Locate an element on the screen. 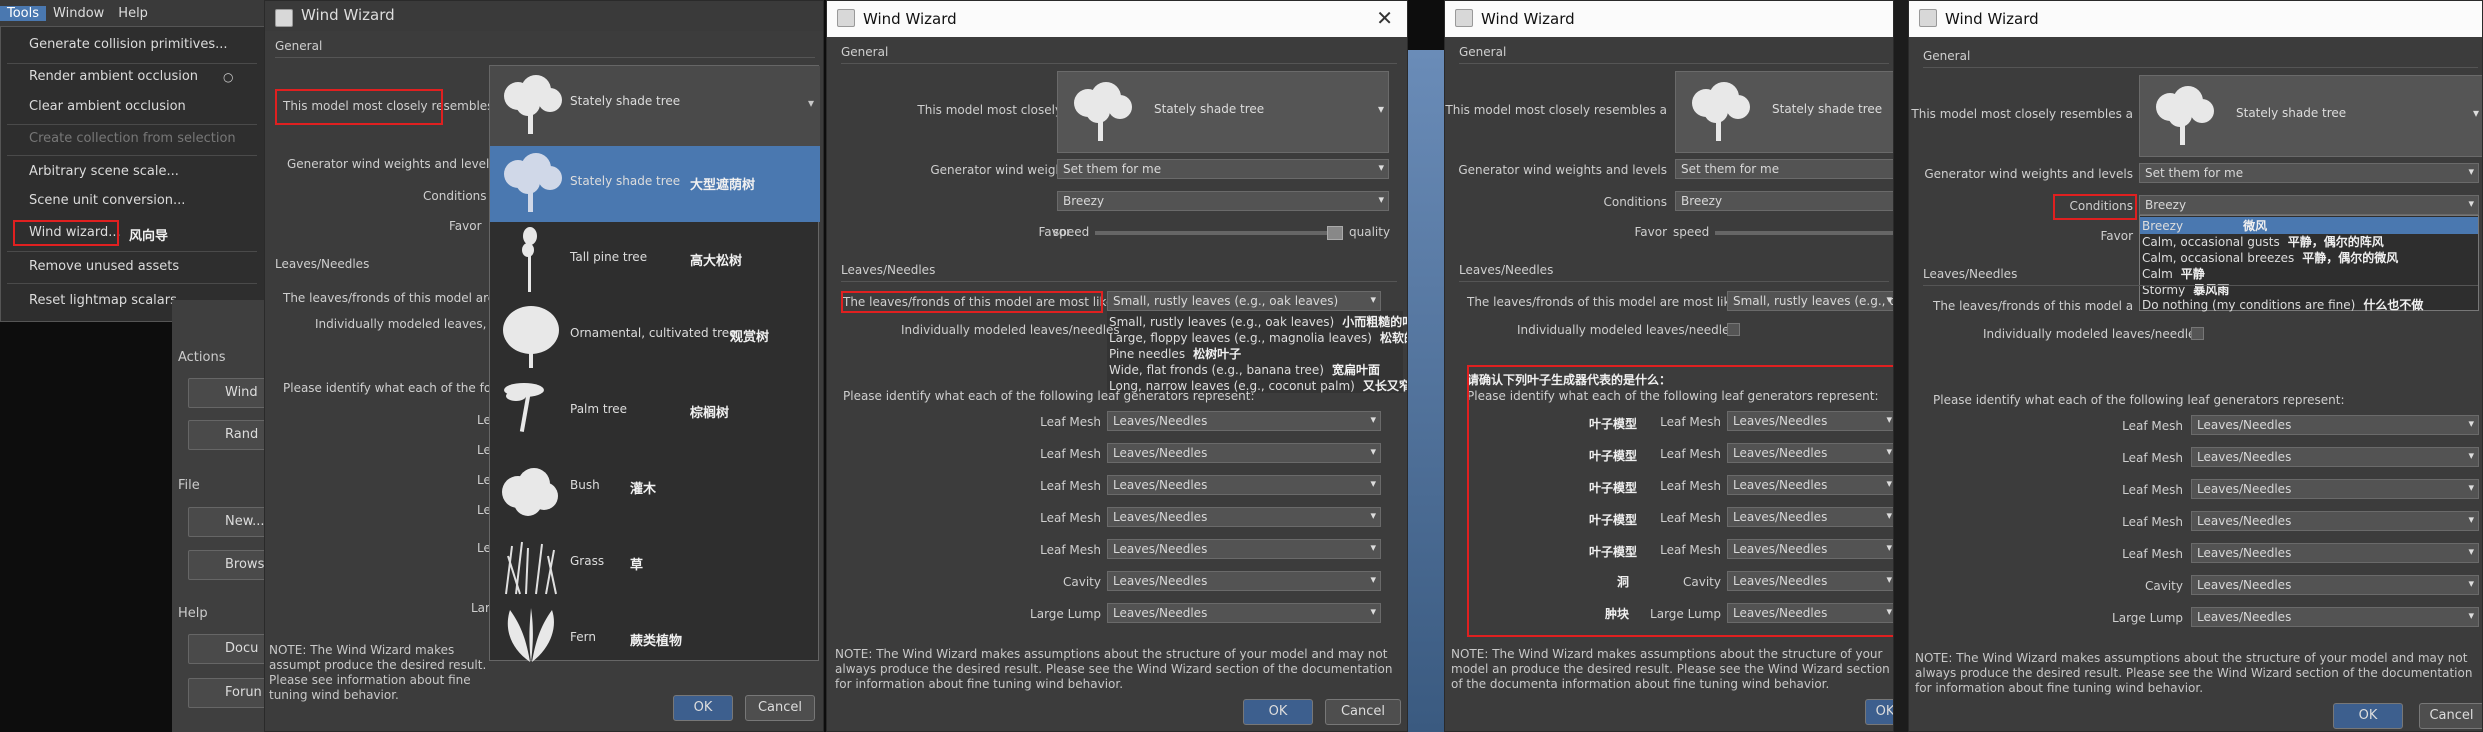 The width and height of the screenshot is (2483, 732). tree-label: Stately shade tree is located at coordinates (2291, 113).